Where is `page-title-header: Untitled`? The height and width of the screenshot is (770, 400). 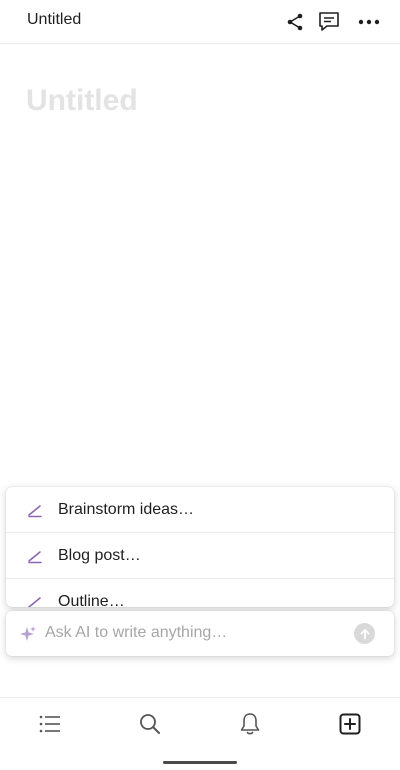
page-title-header: Untitled is located at coordinates (54, 20).